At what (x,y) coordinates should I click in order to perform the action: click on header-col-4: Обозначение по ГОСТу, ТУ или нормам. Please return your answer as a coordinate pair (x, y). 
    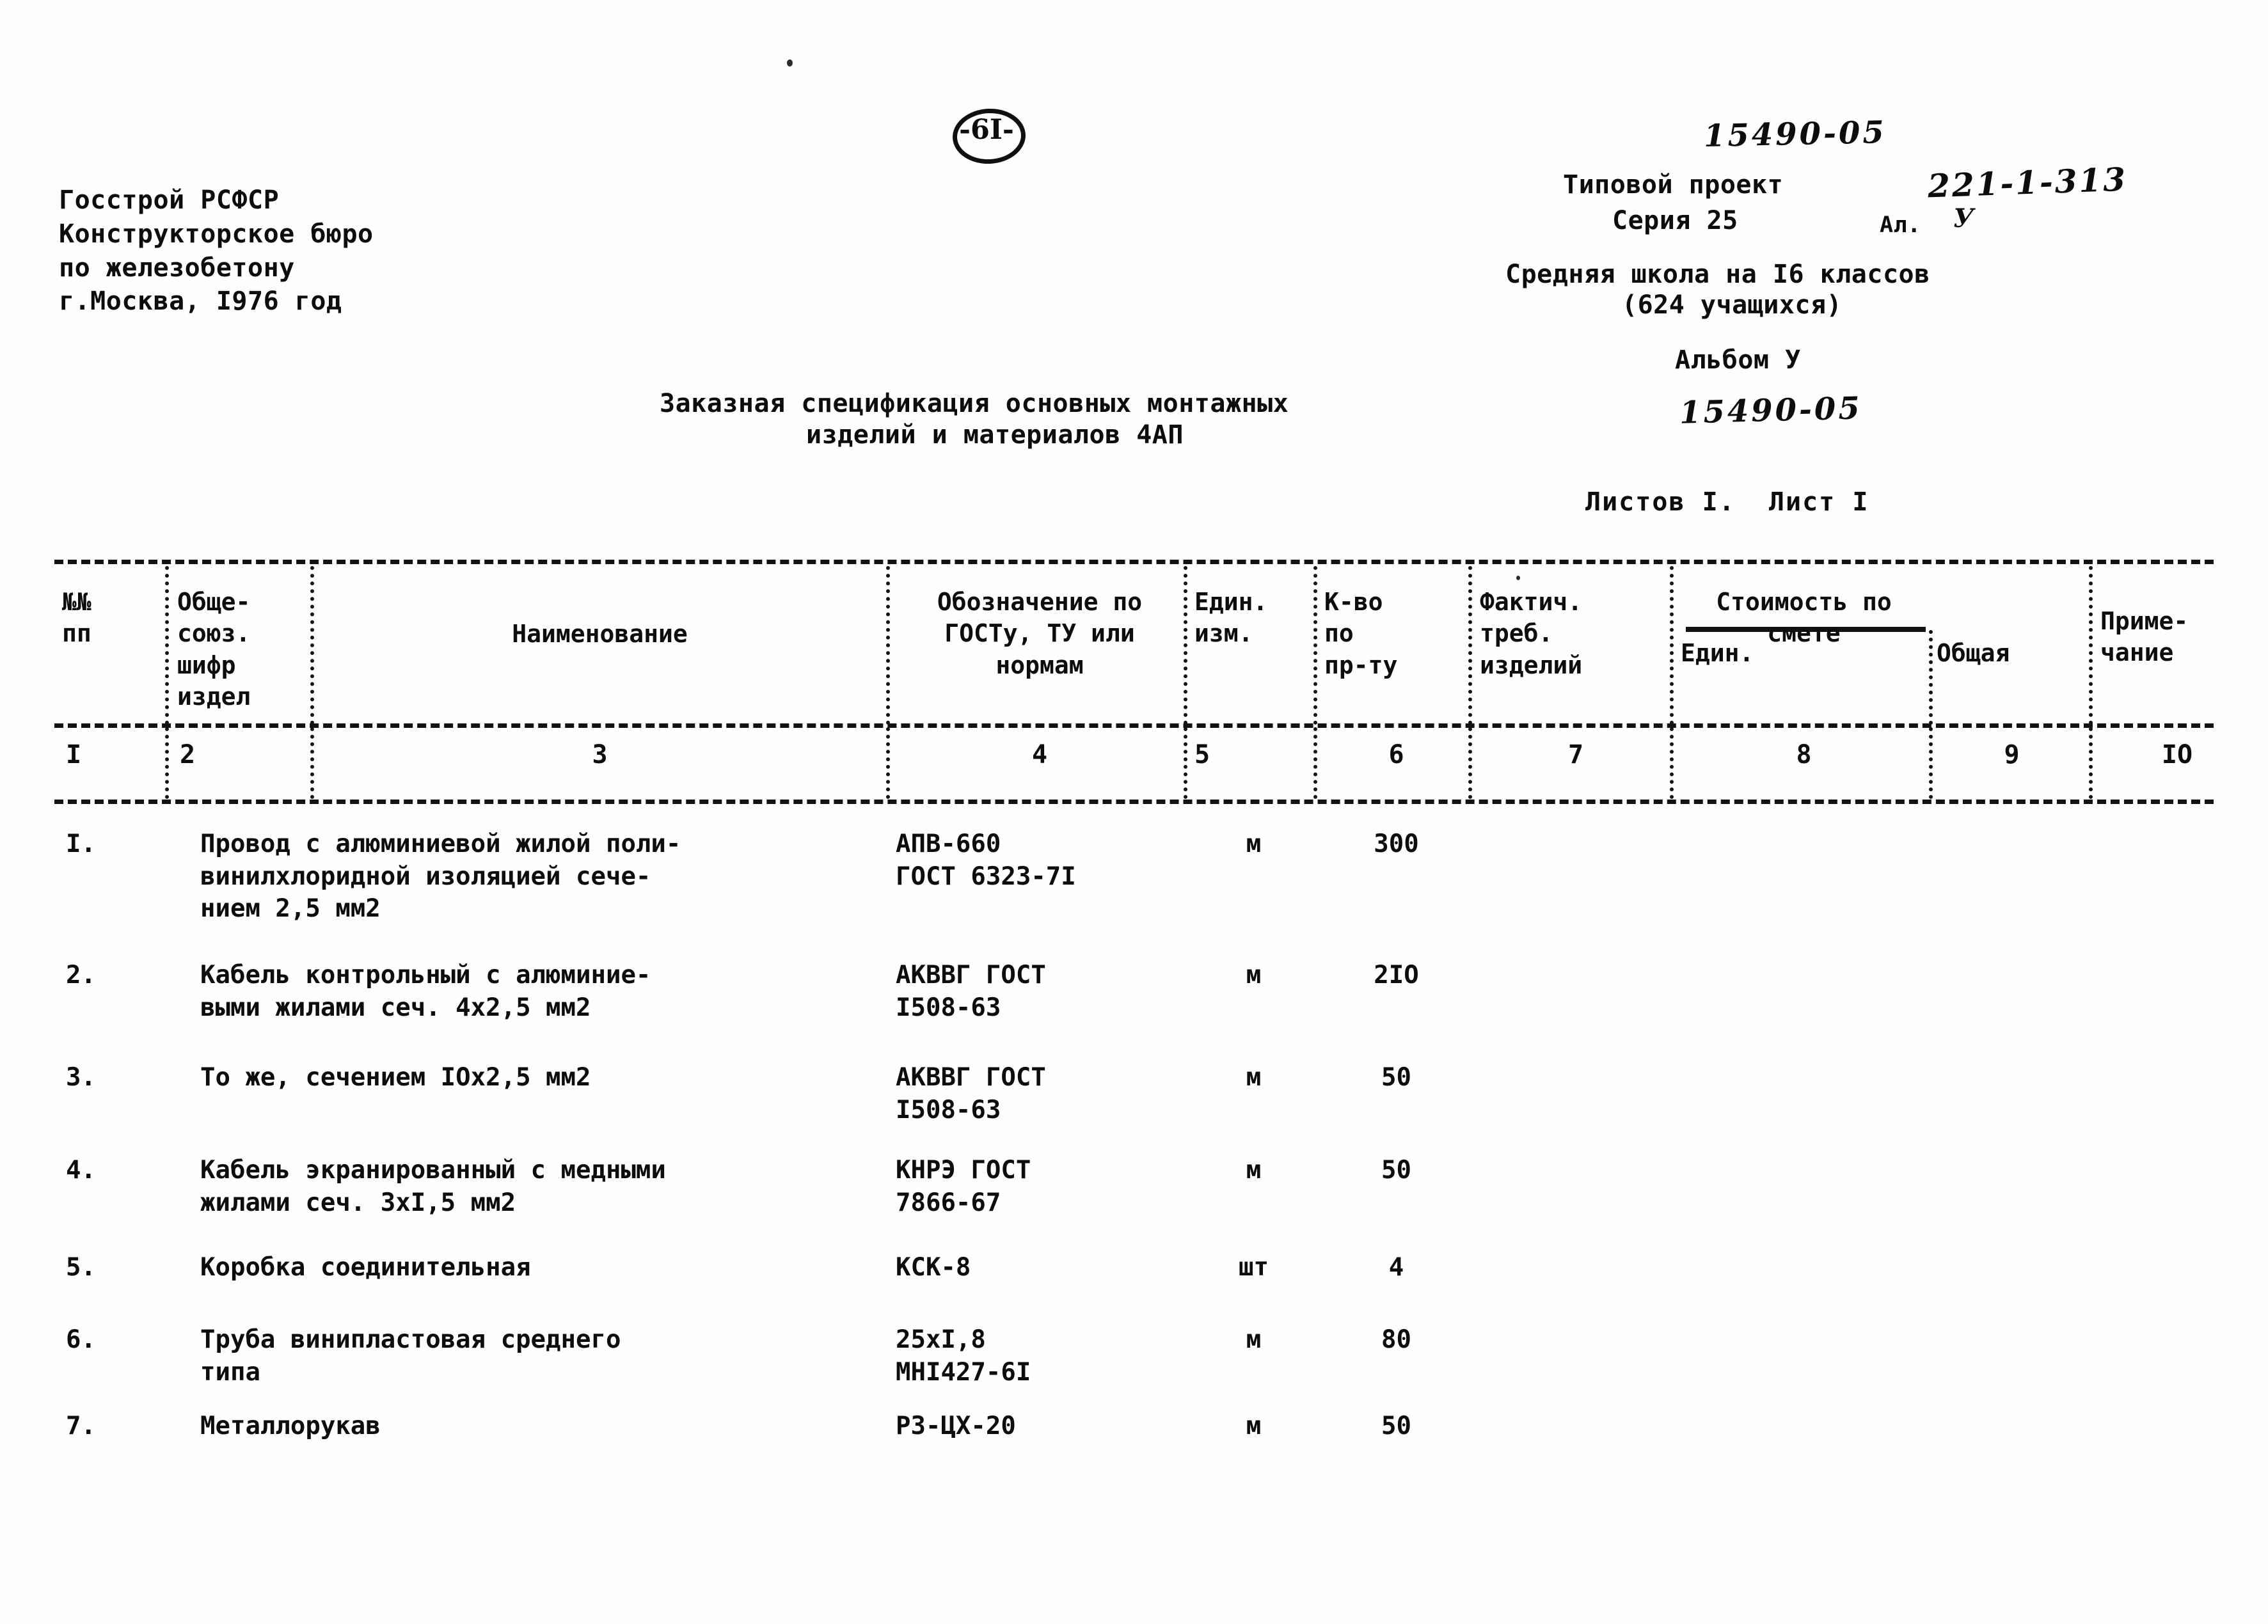
    Looking at the image, I should click on (1040, 633).